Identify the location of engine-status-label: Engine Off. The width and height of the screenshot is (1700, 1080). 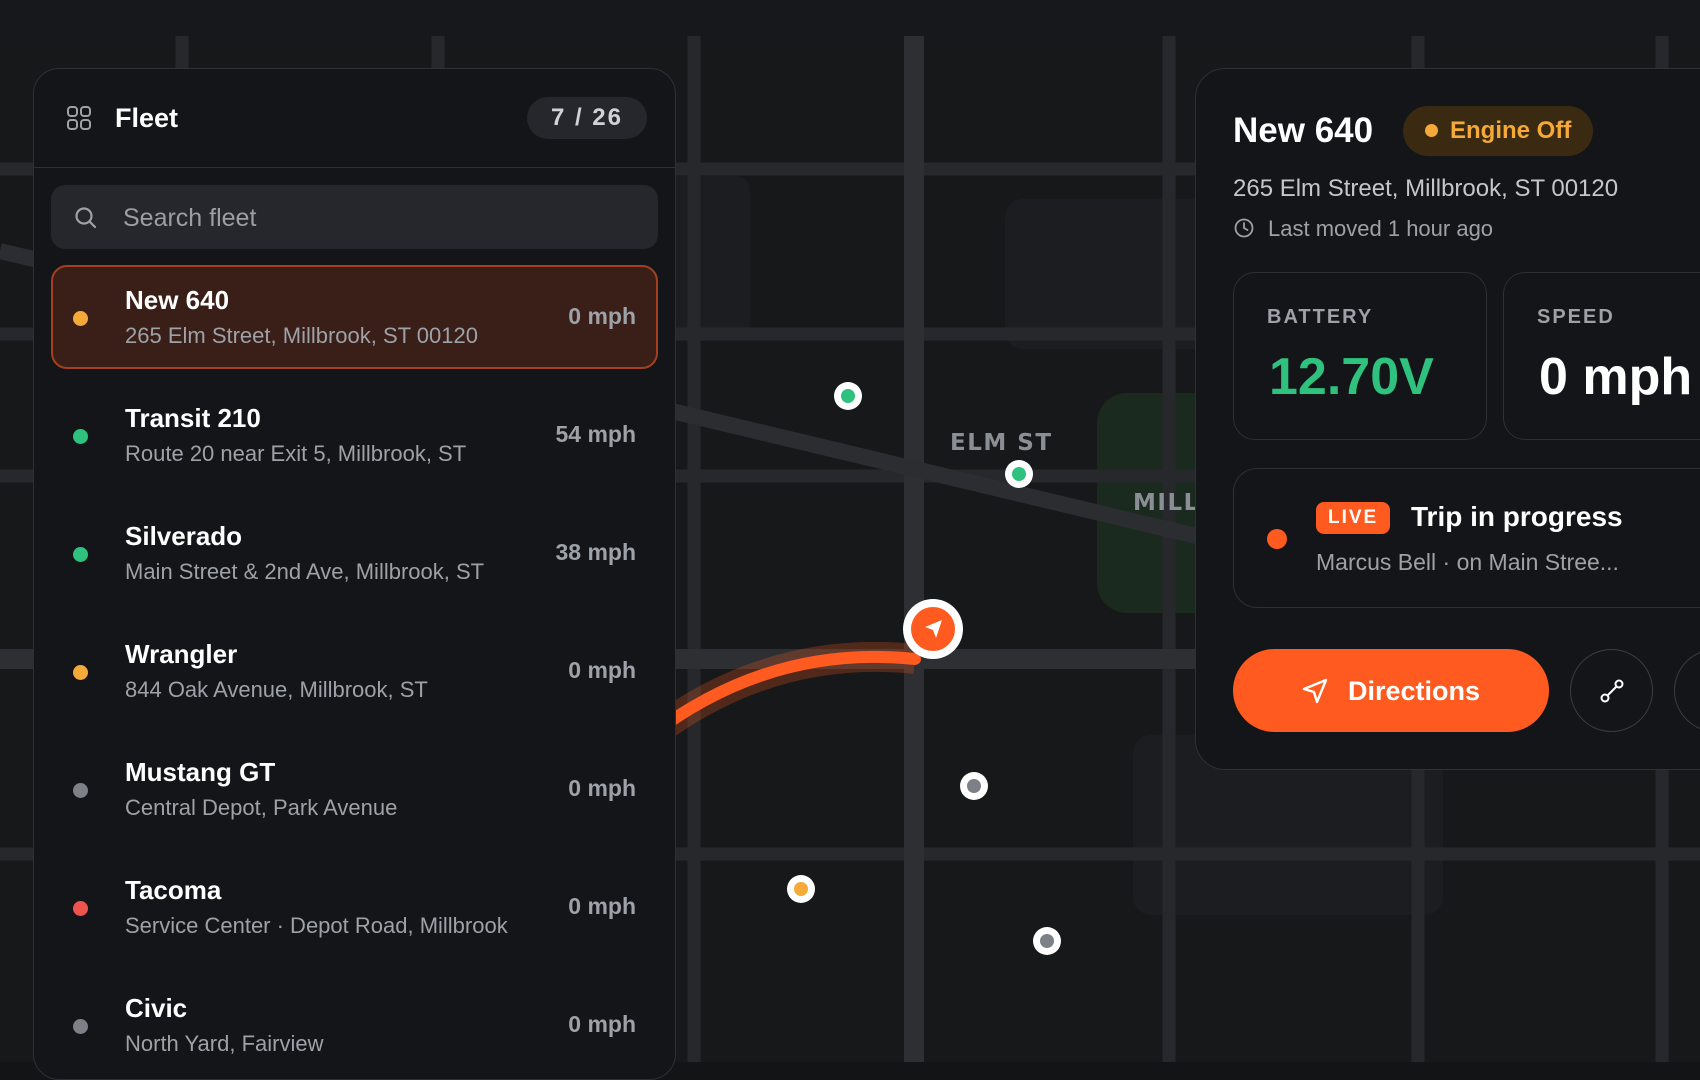
(1511, 130).